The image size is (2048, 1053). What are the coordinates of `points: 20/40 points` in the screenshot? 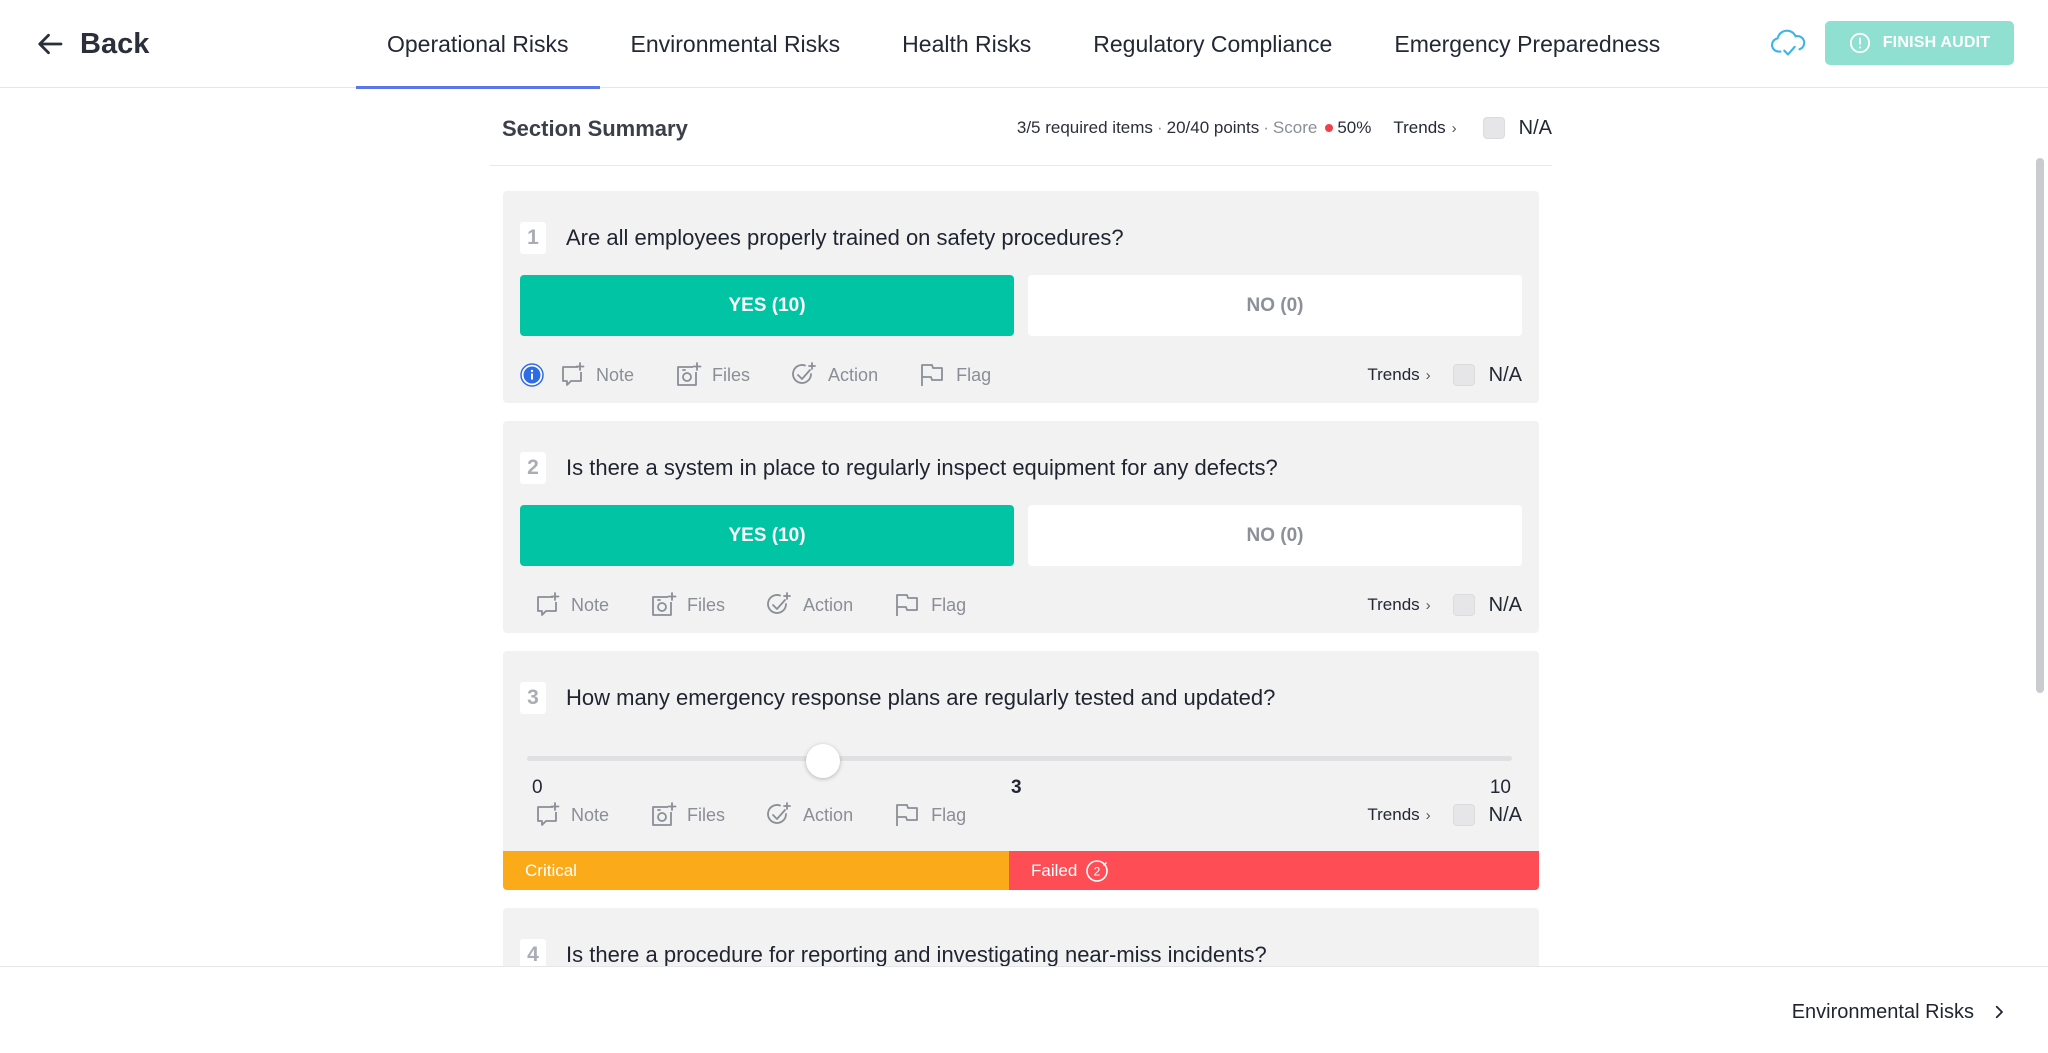 It's located at (1213, 127).